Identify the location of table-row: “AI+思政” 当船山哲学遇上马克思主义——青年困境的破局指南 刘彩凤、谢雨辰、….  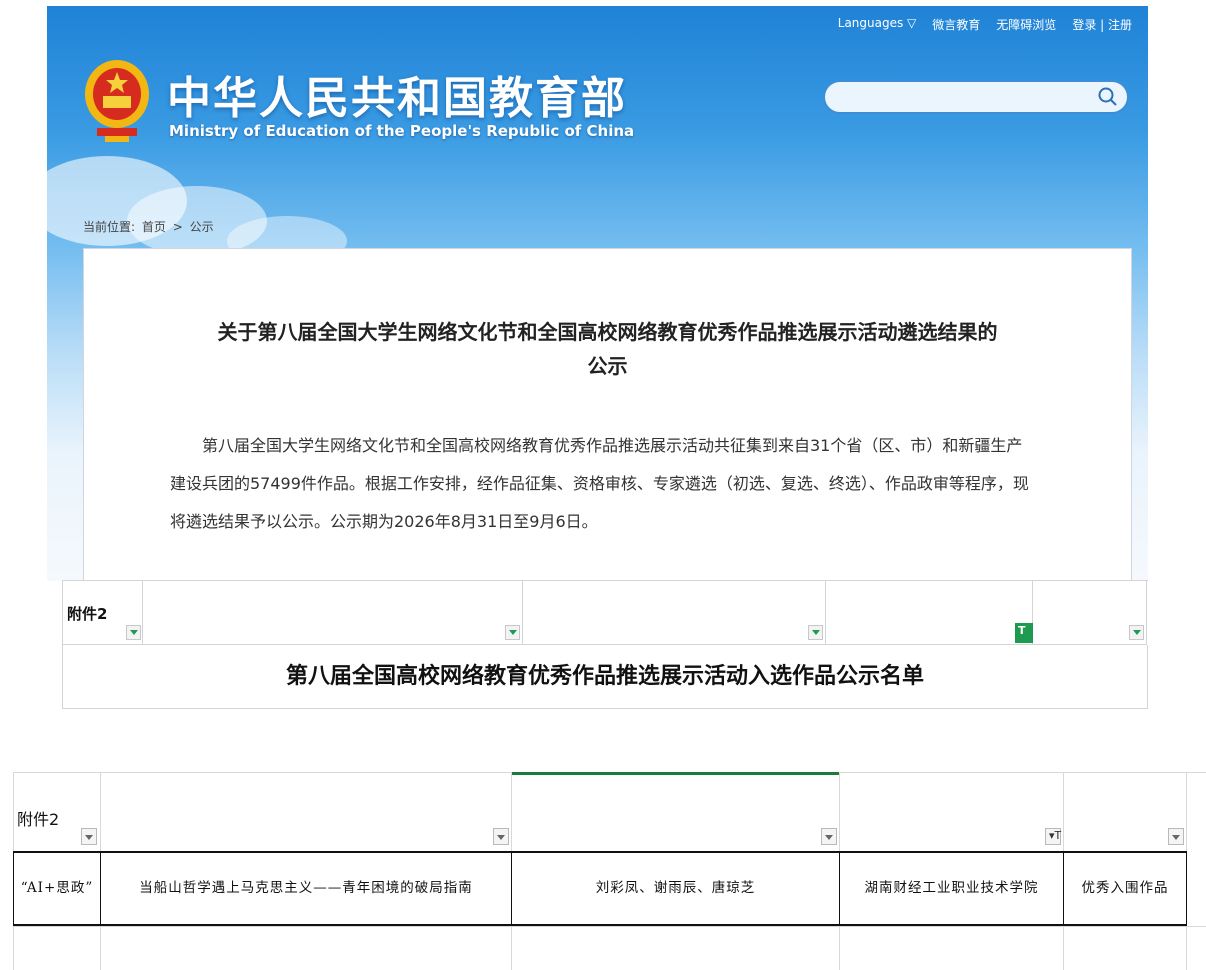
(600, 888).